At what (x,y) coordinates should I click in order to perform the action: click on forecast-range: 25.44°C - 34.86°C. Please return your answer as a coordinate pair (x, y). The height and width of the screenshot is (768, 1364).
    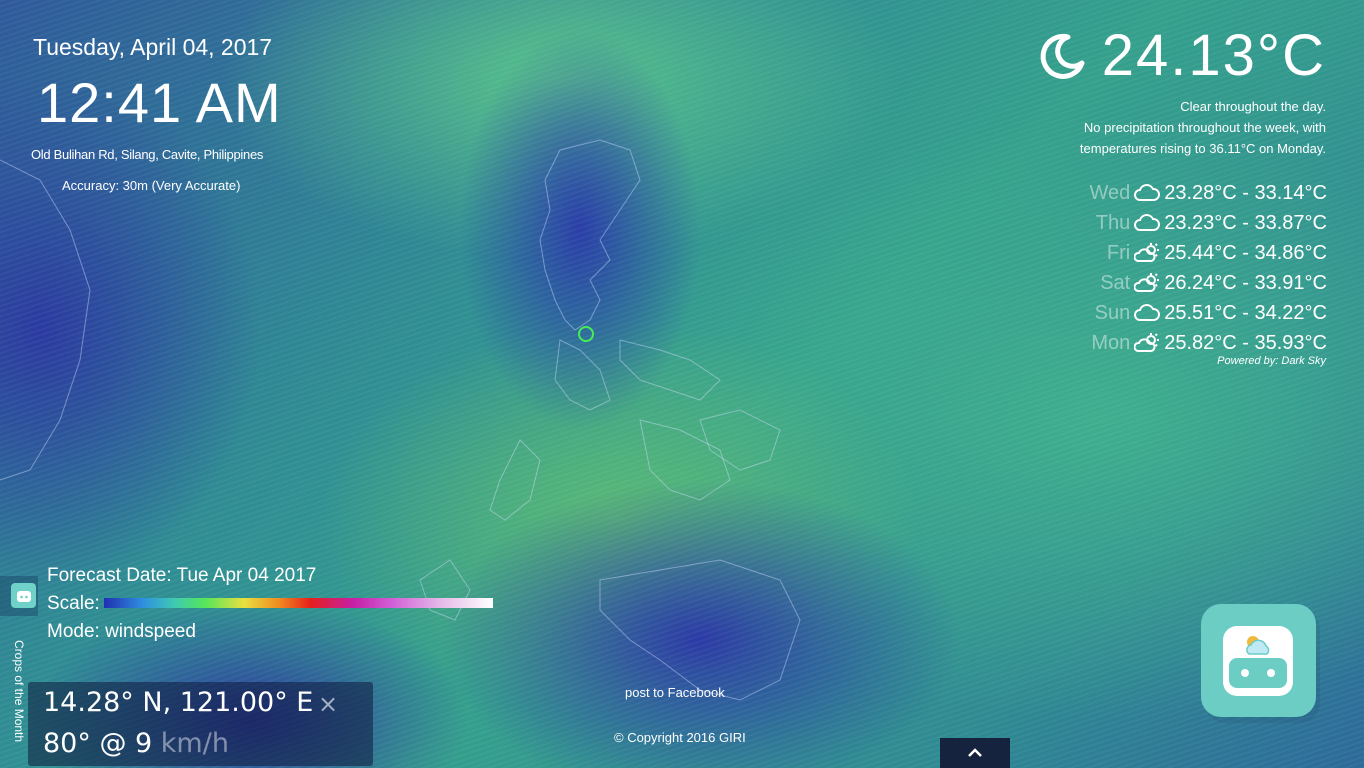
    Looking at the image, I should click on (1245, 252).